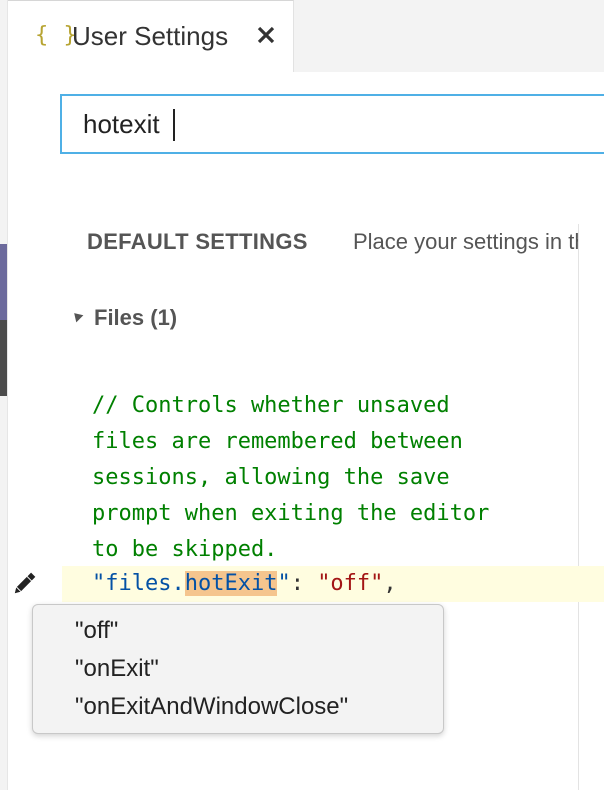 The height and width of the screenshot is (790, 604). What do you see at coordinates (238, 669) in the screenshot?
I see `suggestion-dropdown: "off" "onExit" "onExitAndWindowClose"` at bounding box center [238, 669].